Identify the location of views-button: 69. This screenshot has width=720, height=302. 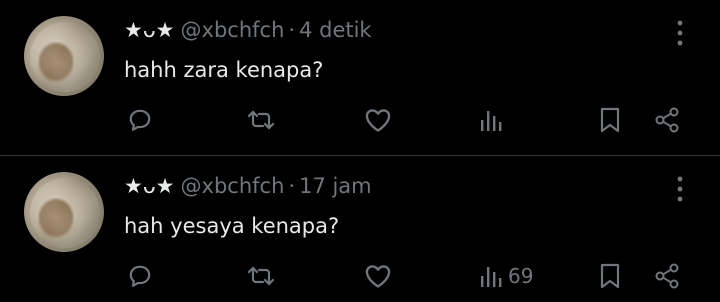
(505, 276).